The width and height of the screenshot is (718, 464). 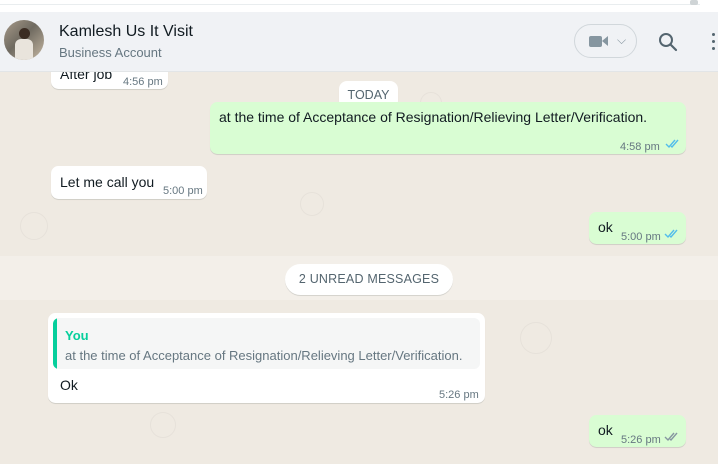 I want to click on message-text: Ok, so click(x=69, y=385).